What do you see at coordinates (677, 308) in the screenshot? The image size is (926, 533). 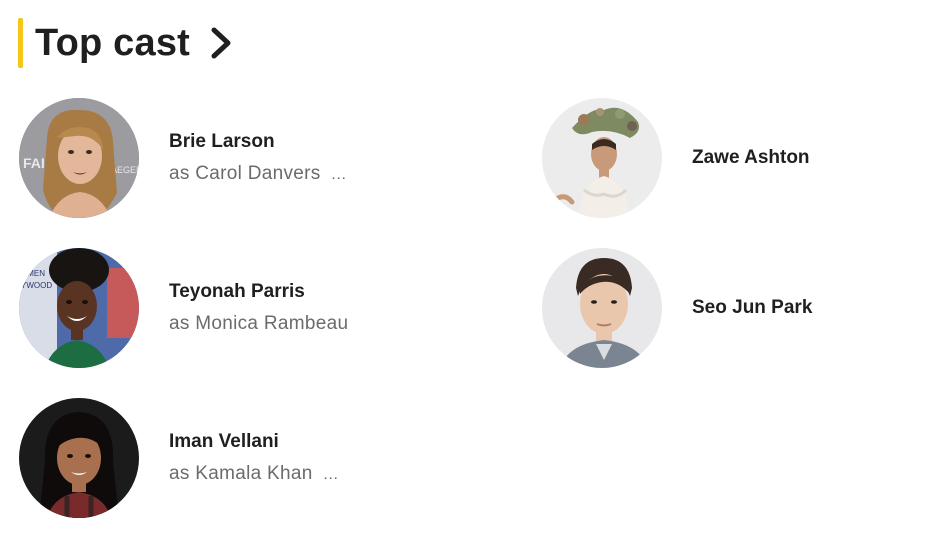 I see `cast-item-seo-jun-park: Seo Jun Park` at bounding box center [677, 308].